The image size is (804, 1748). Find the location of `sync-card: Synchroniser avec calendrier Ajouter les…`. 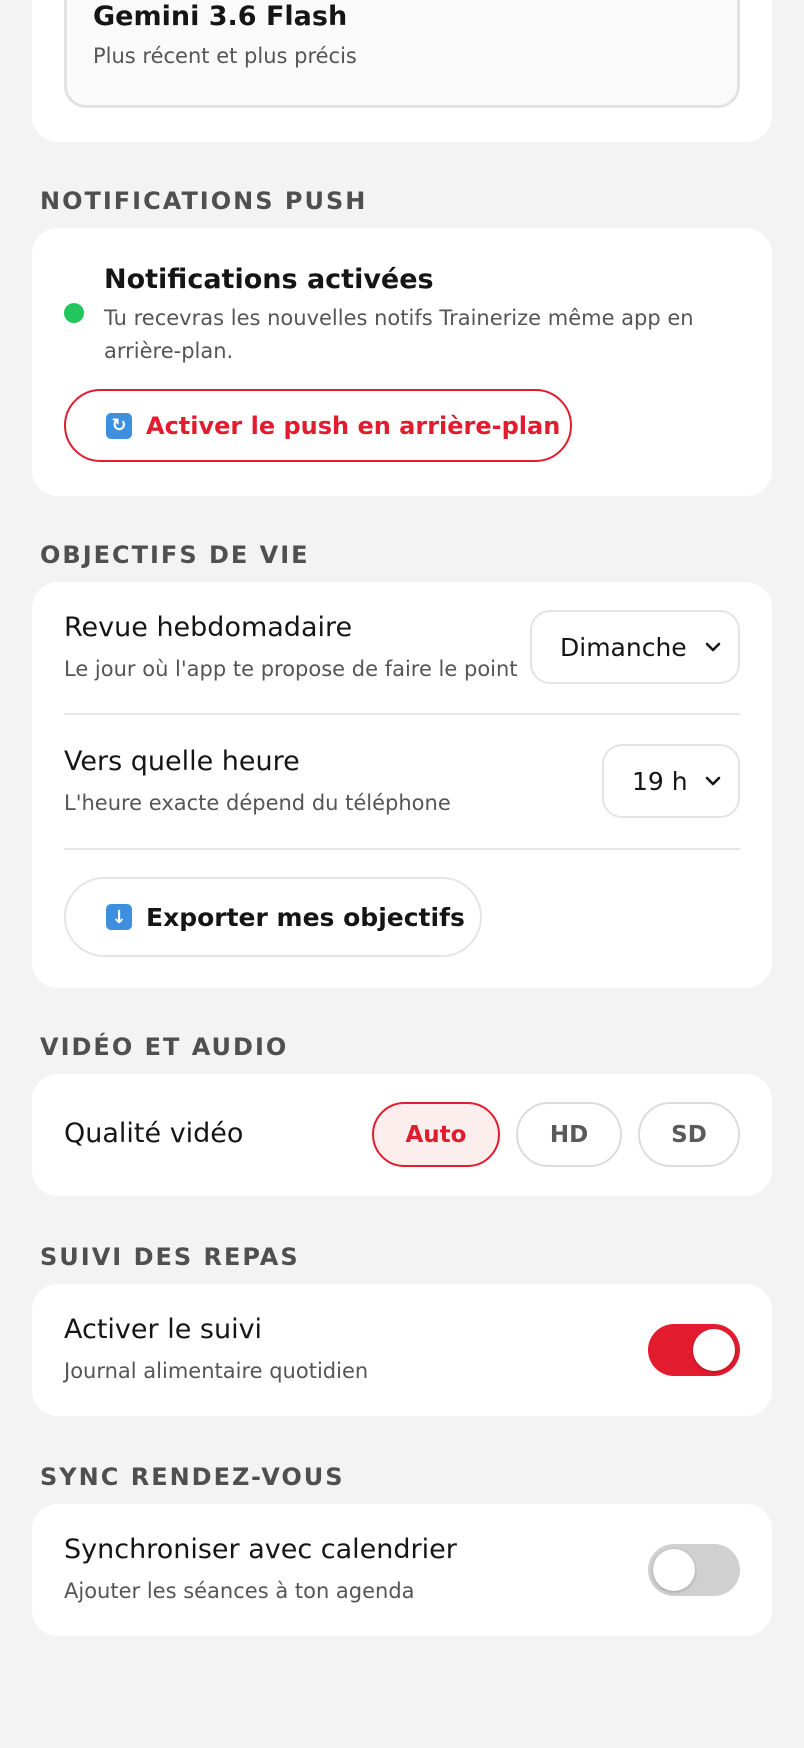

sync-card: Synchroniser avec calendrier Ajouter les… is located at coordinates (402, 1570).